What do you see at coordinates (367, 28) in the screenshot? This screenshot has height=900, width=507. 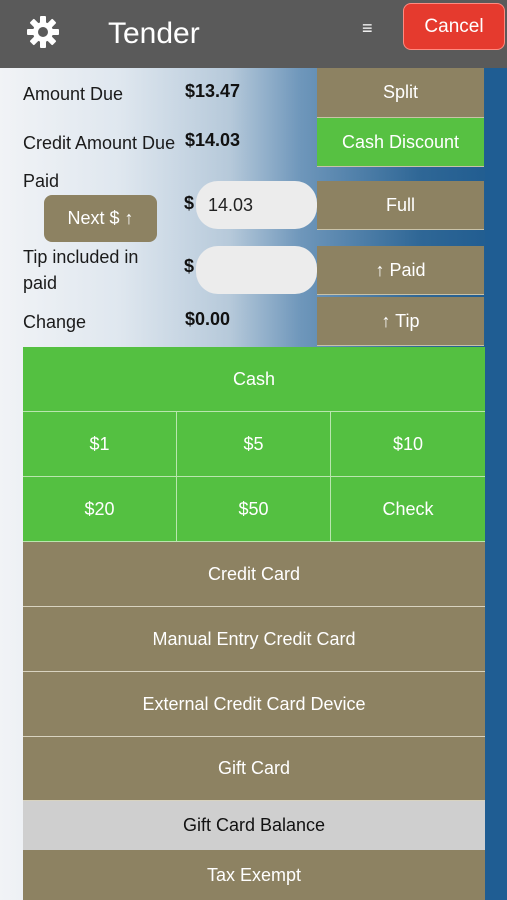 I see `menu-icon: ≡` at bounding box center [367, 28].